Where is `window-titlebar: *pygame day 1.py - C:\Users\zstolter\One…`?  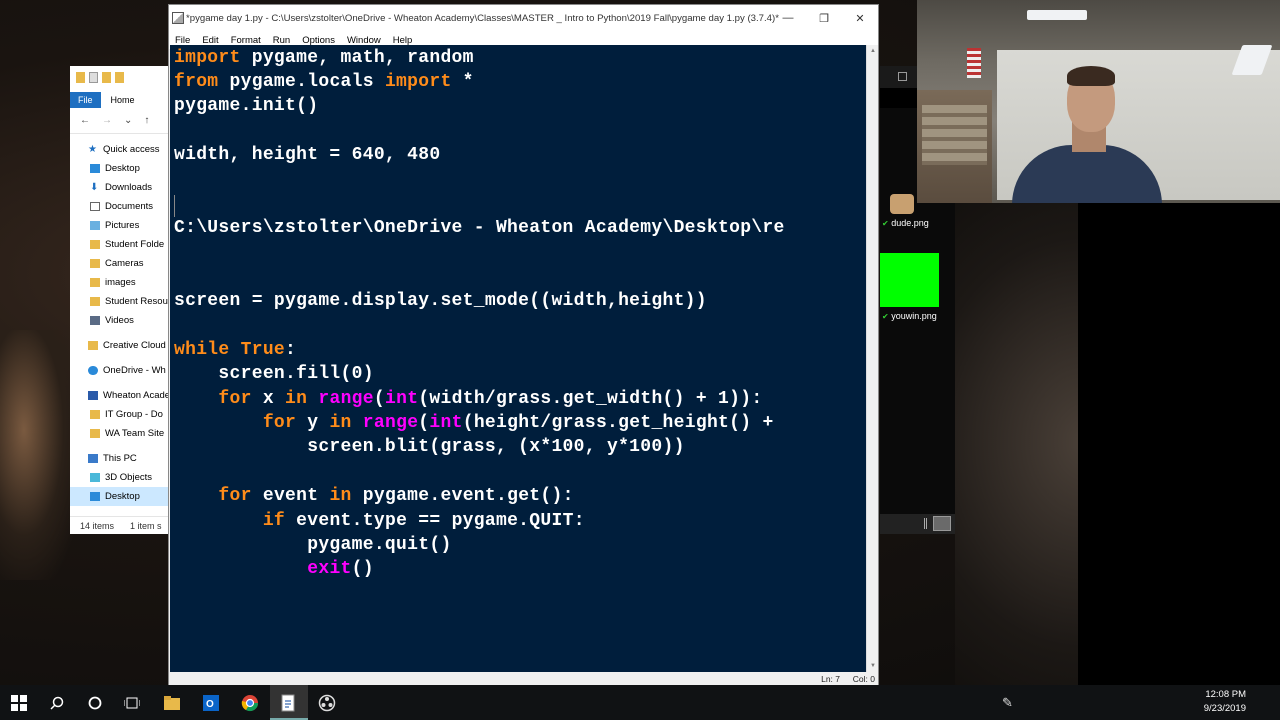 window-titlebar: *pygame day 1.py - C:\Users\zstolter\One… is located at coordinates (523, 18).